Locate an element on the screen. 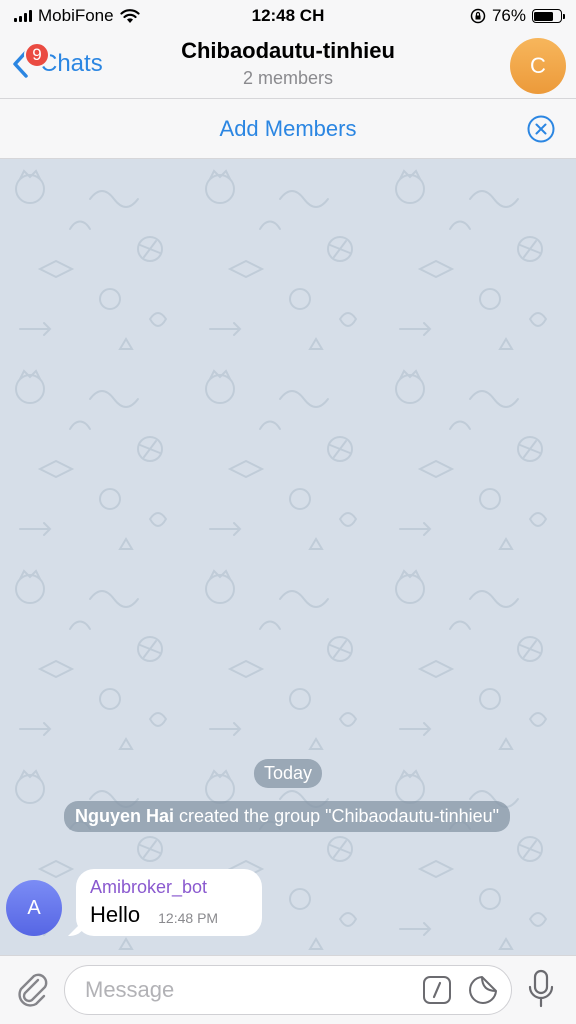  message-time: 12:48 PM is located at coordinates (188, 918).